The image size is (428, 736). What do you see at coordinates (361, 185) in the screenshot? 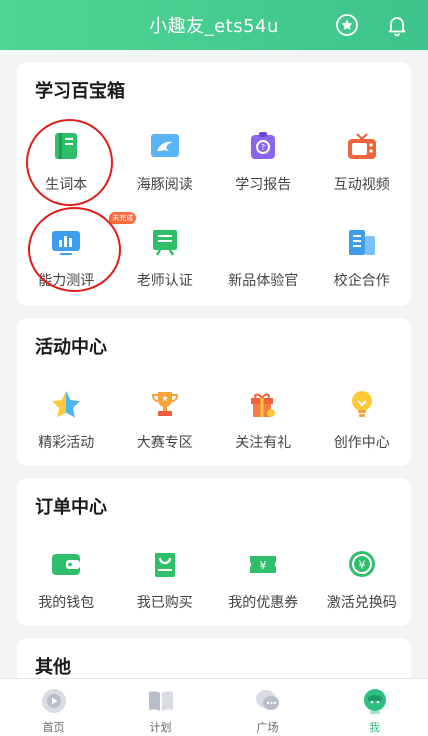
I see `interactive-video-label: 互动视频` at bounding box center [361, 185].